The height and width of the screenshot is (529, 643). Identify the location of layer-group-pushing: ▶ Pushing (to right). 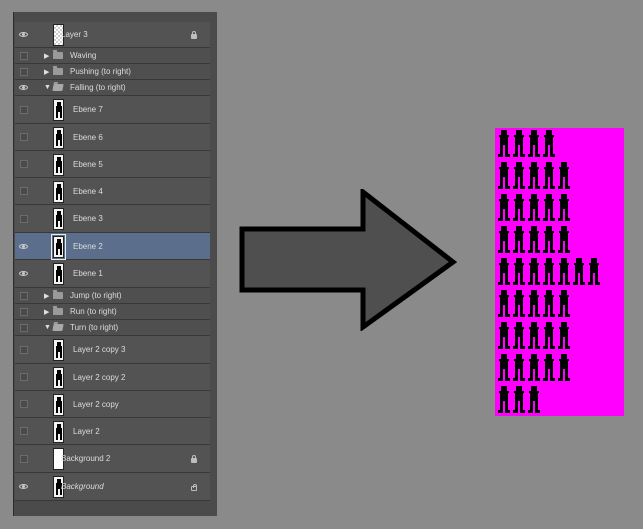
(112, 72).